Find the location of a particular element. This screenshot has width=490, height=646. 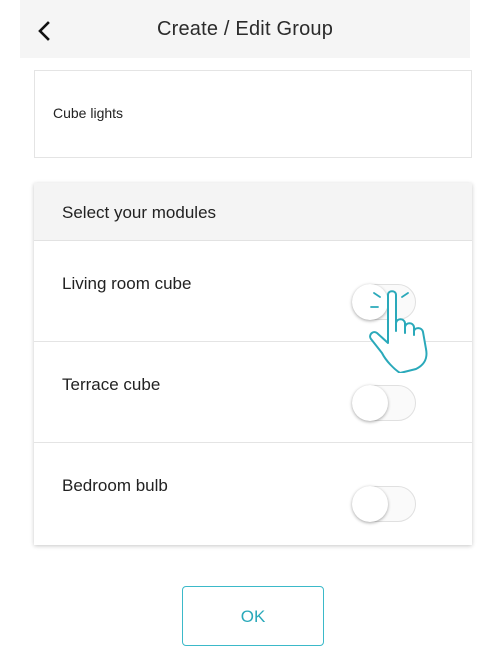

bedroom-bulb-toggle is located at coordinates (384, 504).